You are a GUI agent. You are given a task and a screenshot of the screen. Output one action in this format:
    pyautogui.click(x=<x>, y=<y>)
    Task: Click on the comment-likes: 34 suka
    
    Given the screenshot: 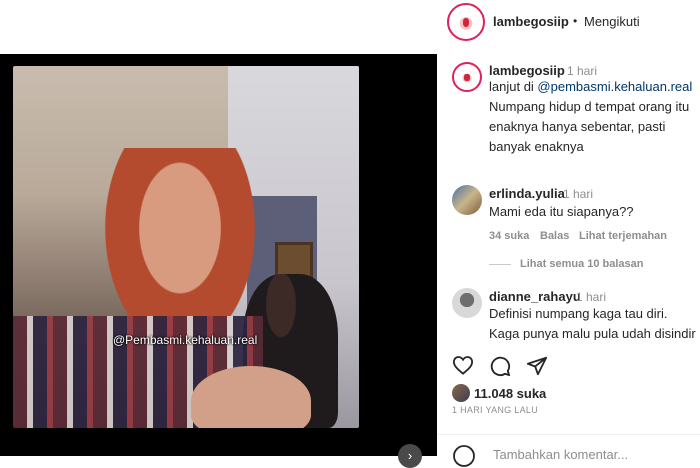 What is the action you would take?
    pyautogui.click(x=509, y=236)
    